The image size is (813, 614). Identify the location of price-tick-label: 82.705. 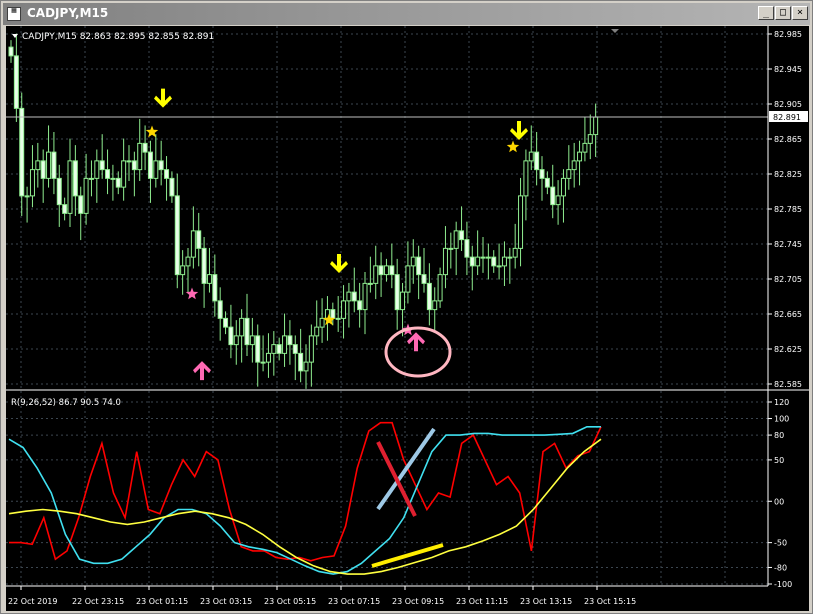
(788, 279).